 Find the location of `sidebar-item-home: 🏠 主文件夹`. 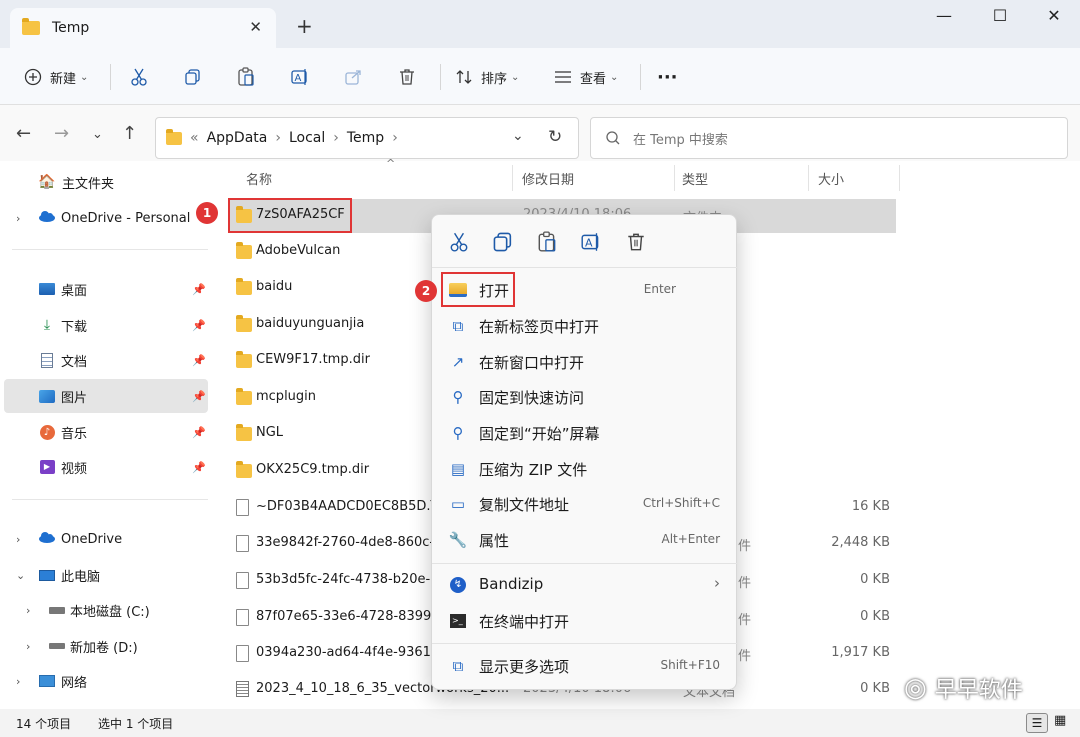

sidebar-item-home: 🏠 主文件夹 is located at coordinates (106, 182).